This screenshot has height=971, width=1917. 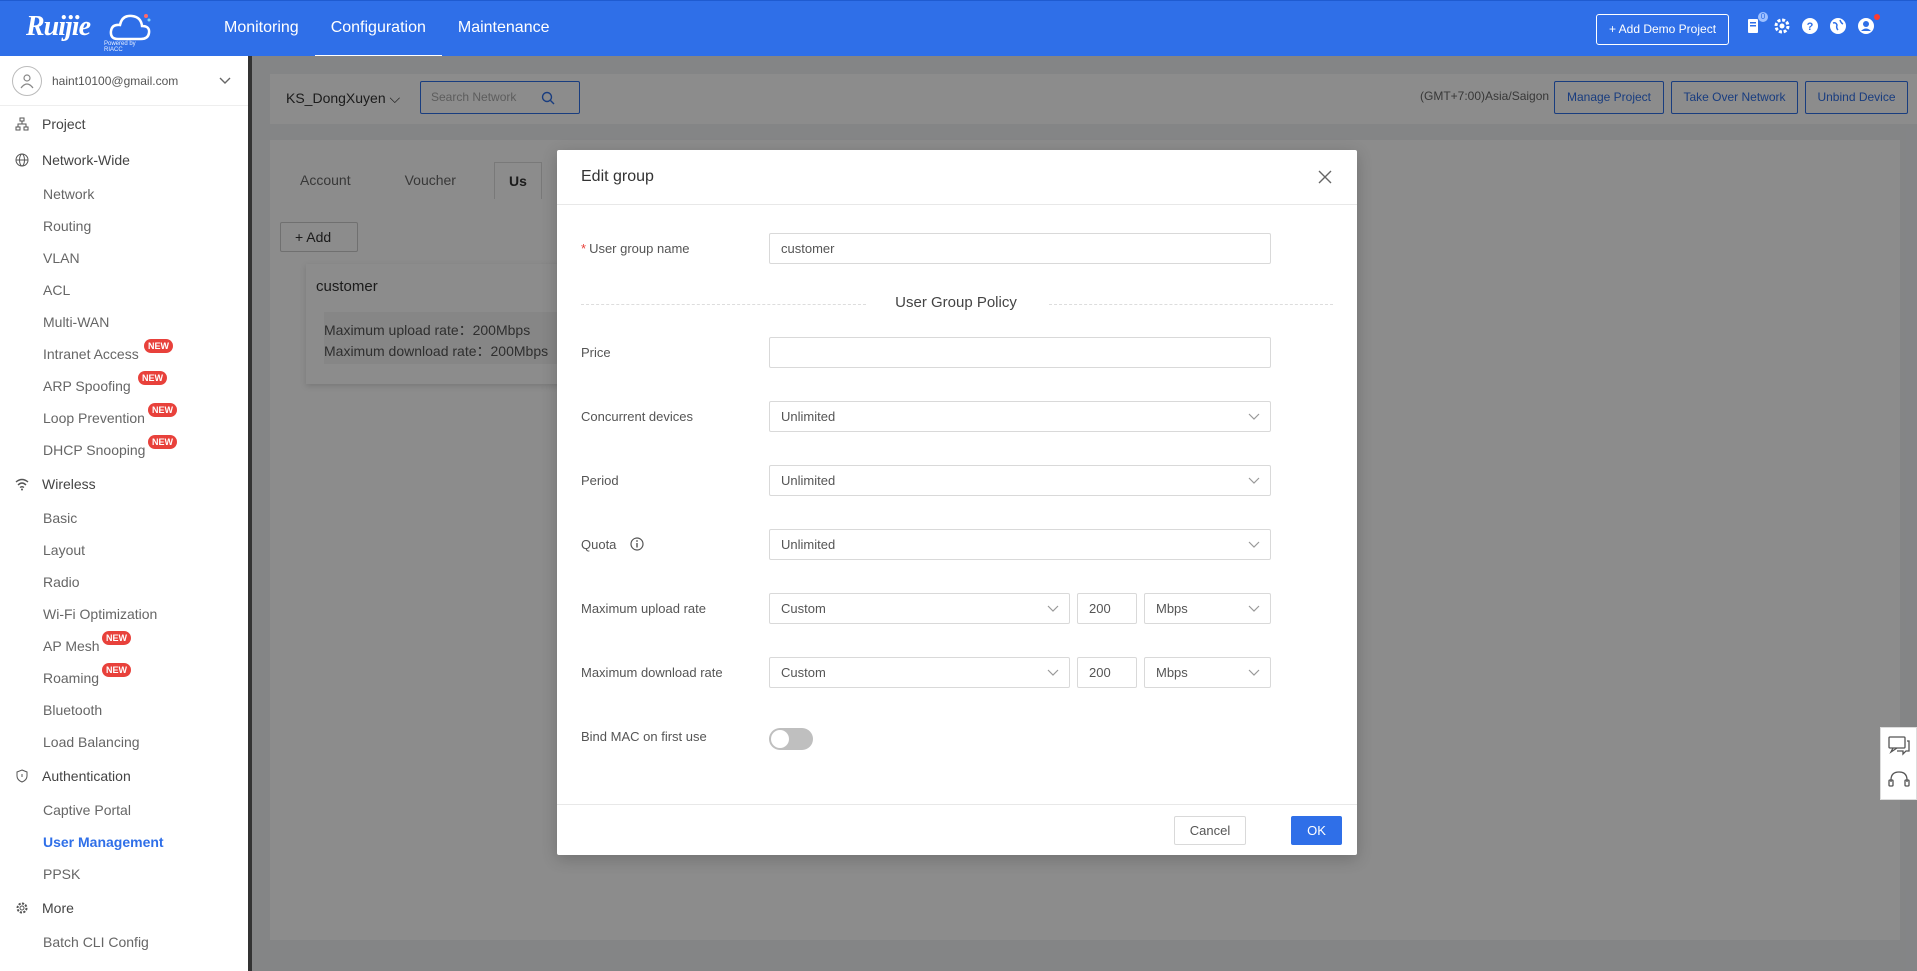 What do you see at coordinates (124, 226) in the screenshot?
I see `sidebar-item-routing: Routing` at bounding box center [124, 226].